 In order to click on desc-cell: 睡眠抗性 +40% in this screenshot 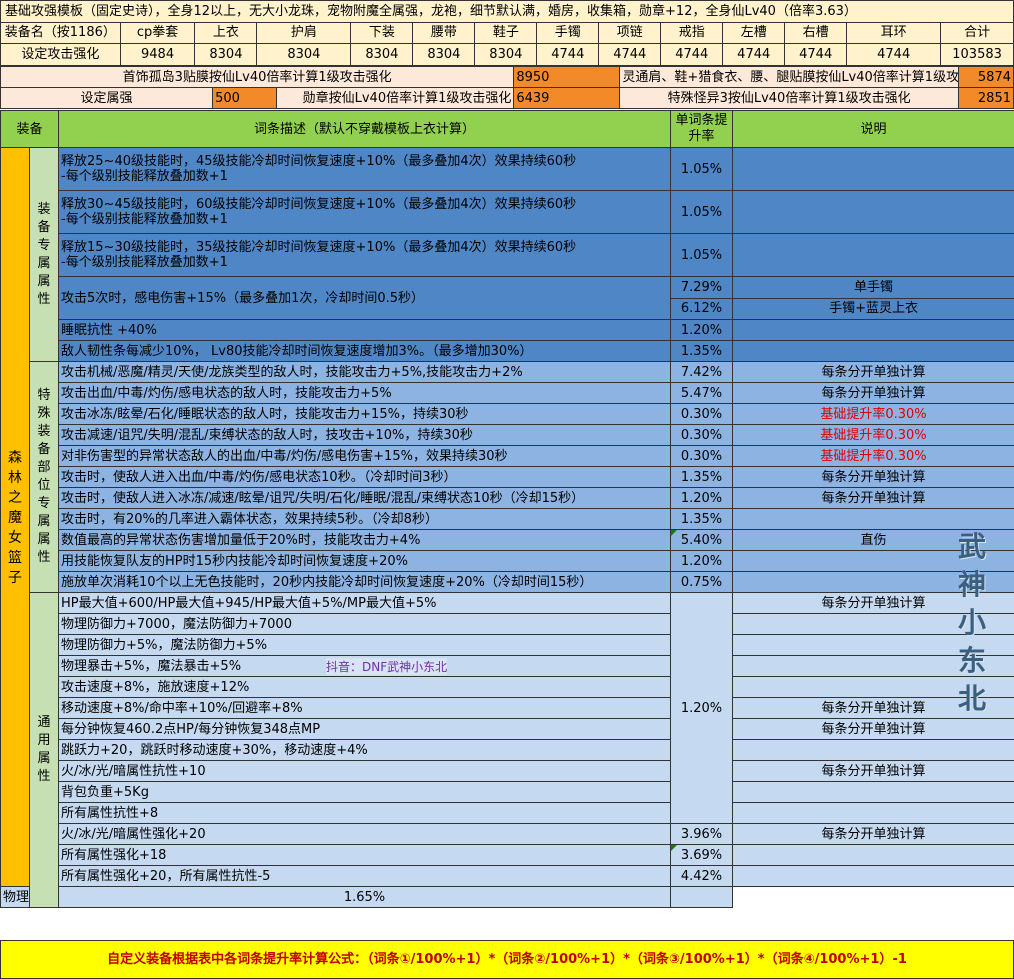, I will do `click(365, 330)`.